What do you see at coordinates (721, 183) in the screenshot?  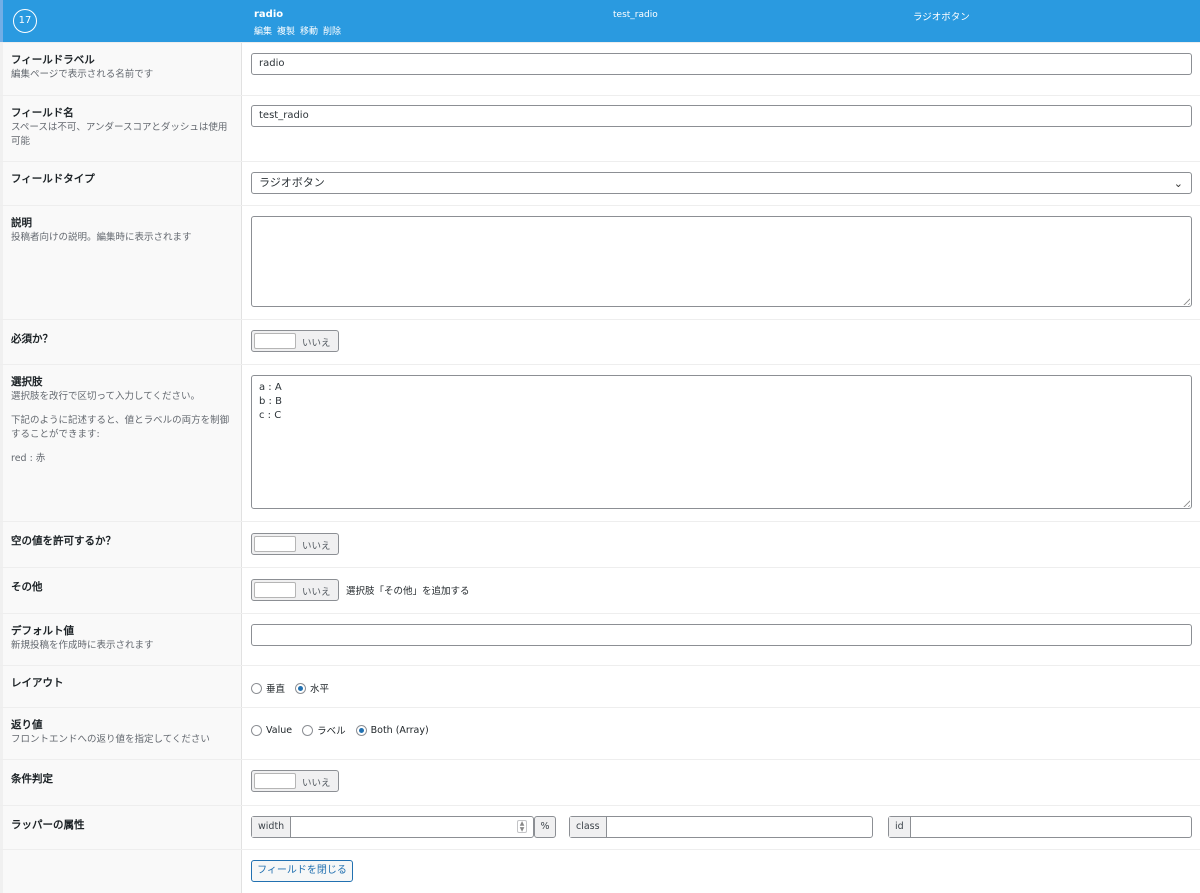 I see `field-type-select: ラジオボタン ⌄` at bounding box center [721, 183].